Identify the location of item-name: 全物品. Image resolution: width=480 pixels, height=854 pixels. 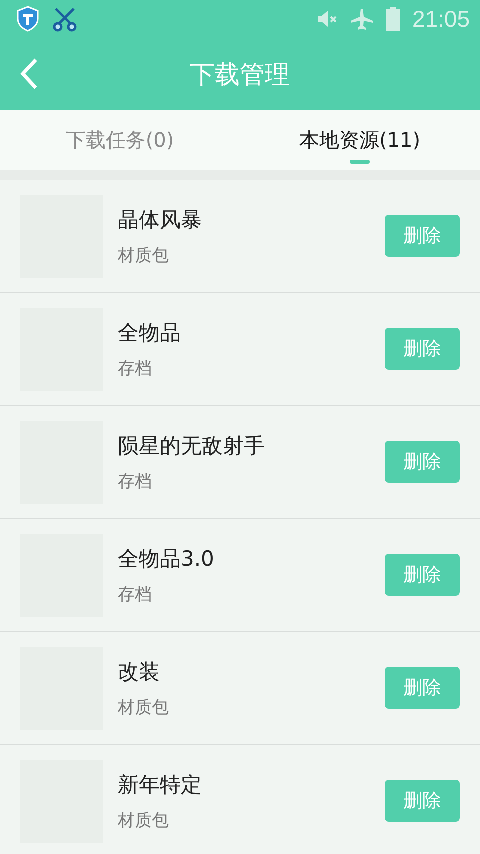
(149, 333).